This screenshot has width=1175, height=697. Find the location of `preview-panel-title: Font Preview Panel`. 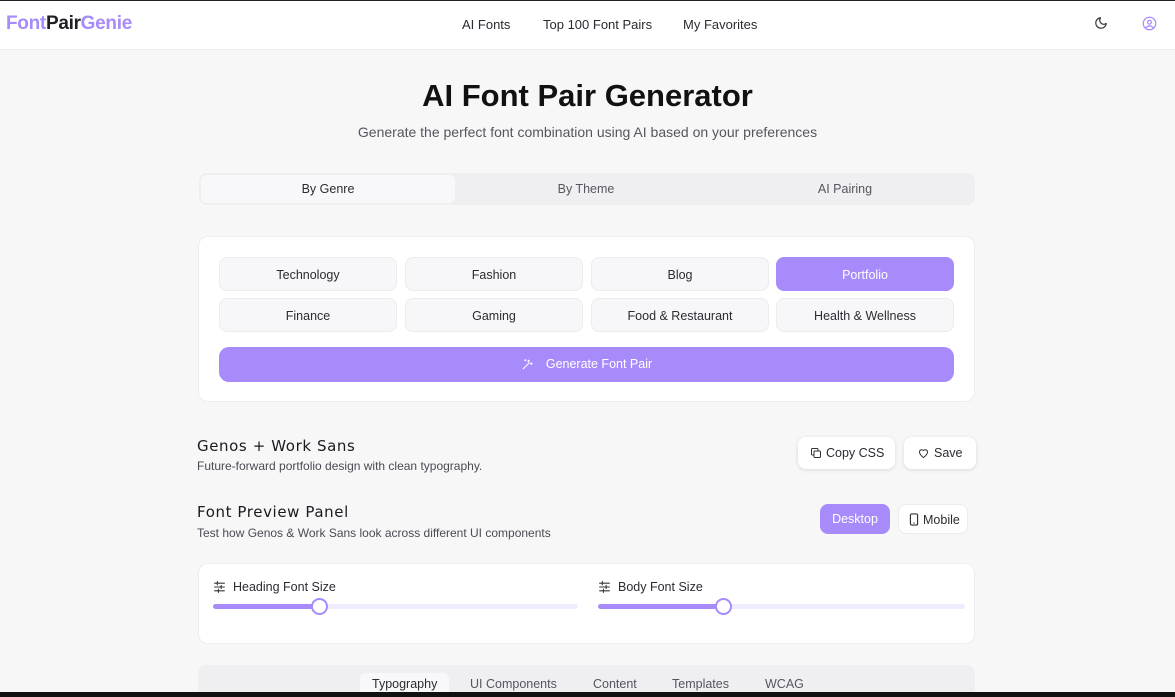

preview-panel-title: Font Preview Panel is located at coordinates (273, 512).